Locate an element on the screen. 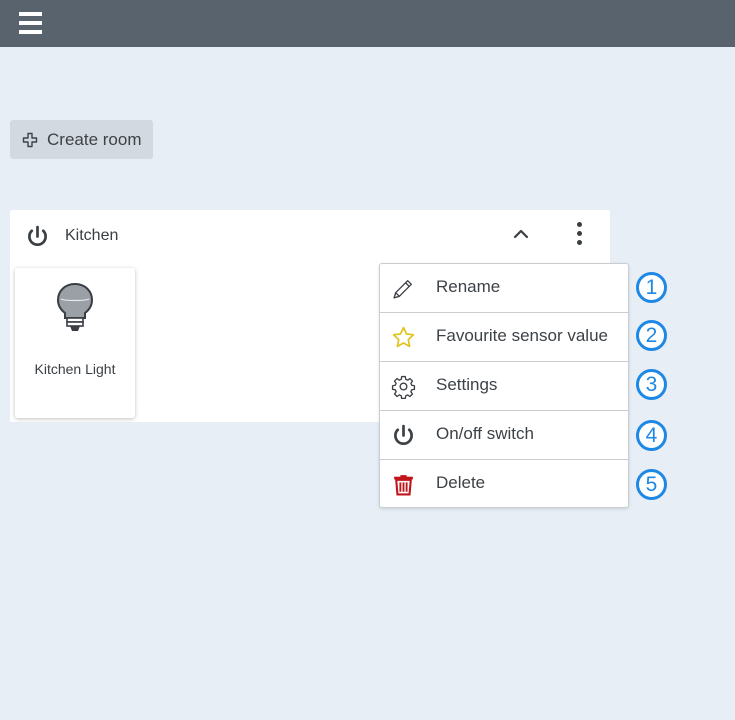  create-room-label: Create room is located at coordinates (94, 139).